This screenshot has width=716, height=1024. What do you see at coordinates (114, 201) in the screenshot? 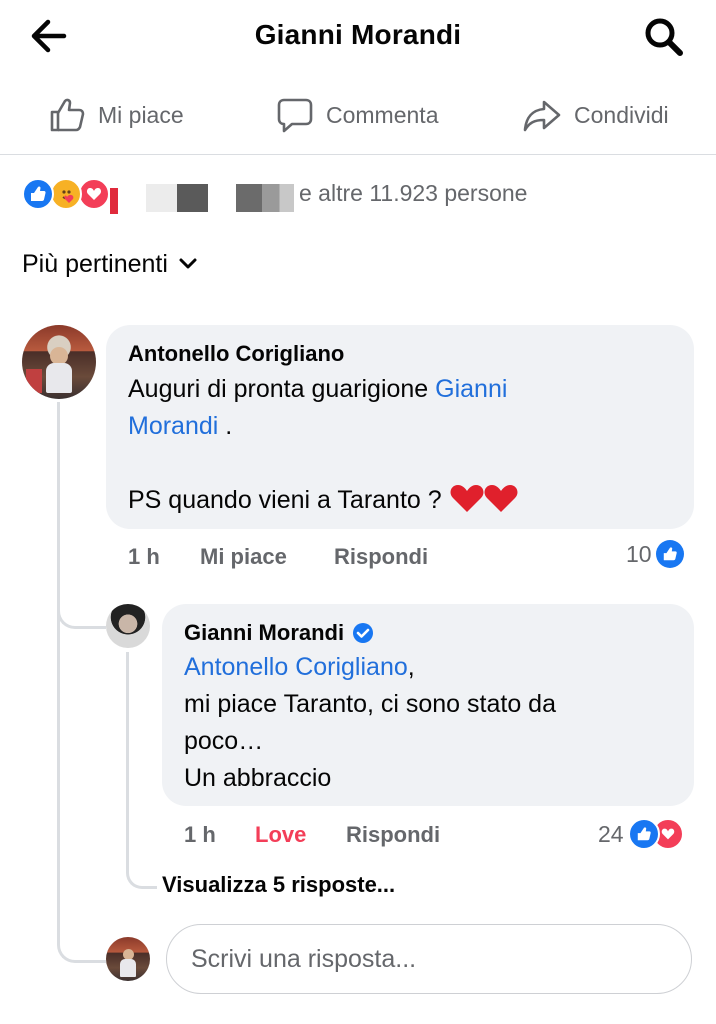
I see `love-icon-edge` at bounding box center [114, 201].